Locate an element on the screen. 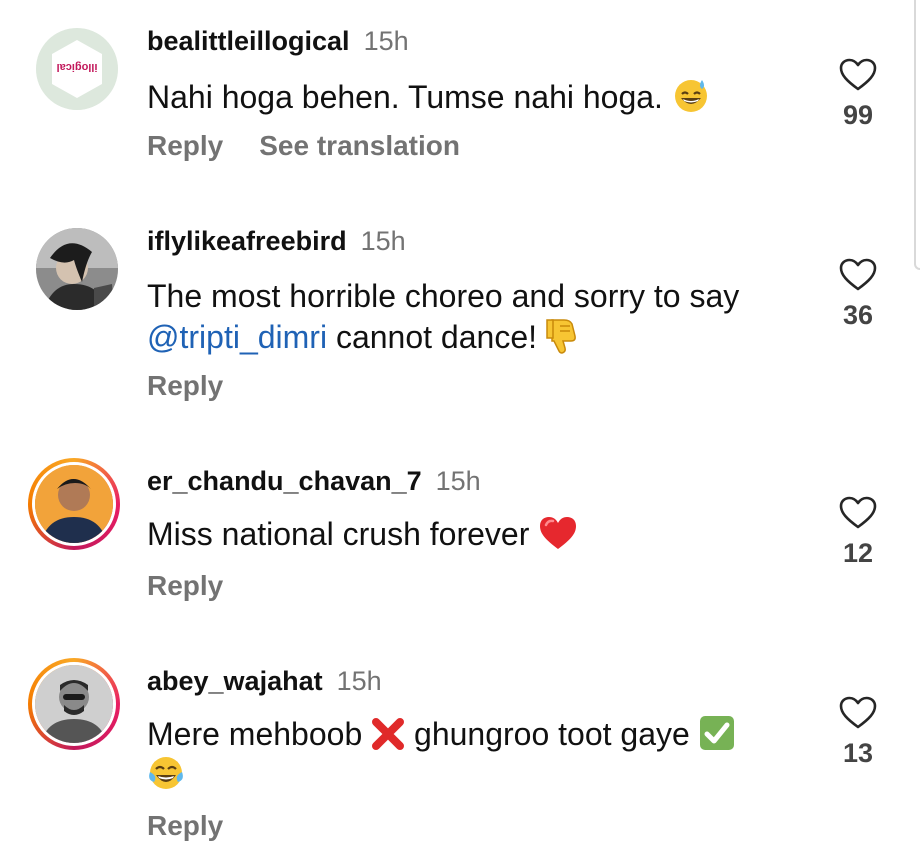 This screenshot has height=854, width=920. cross-mark-emoji-icon is located at coordinates (388, 734).